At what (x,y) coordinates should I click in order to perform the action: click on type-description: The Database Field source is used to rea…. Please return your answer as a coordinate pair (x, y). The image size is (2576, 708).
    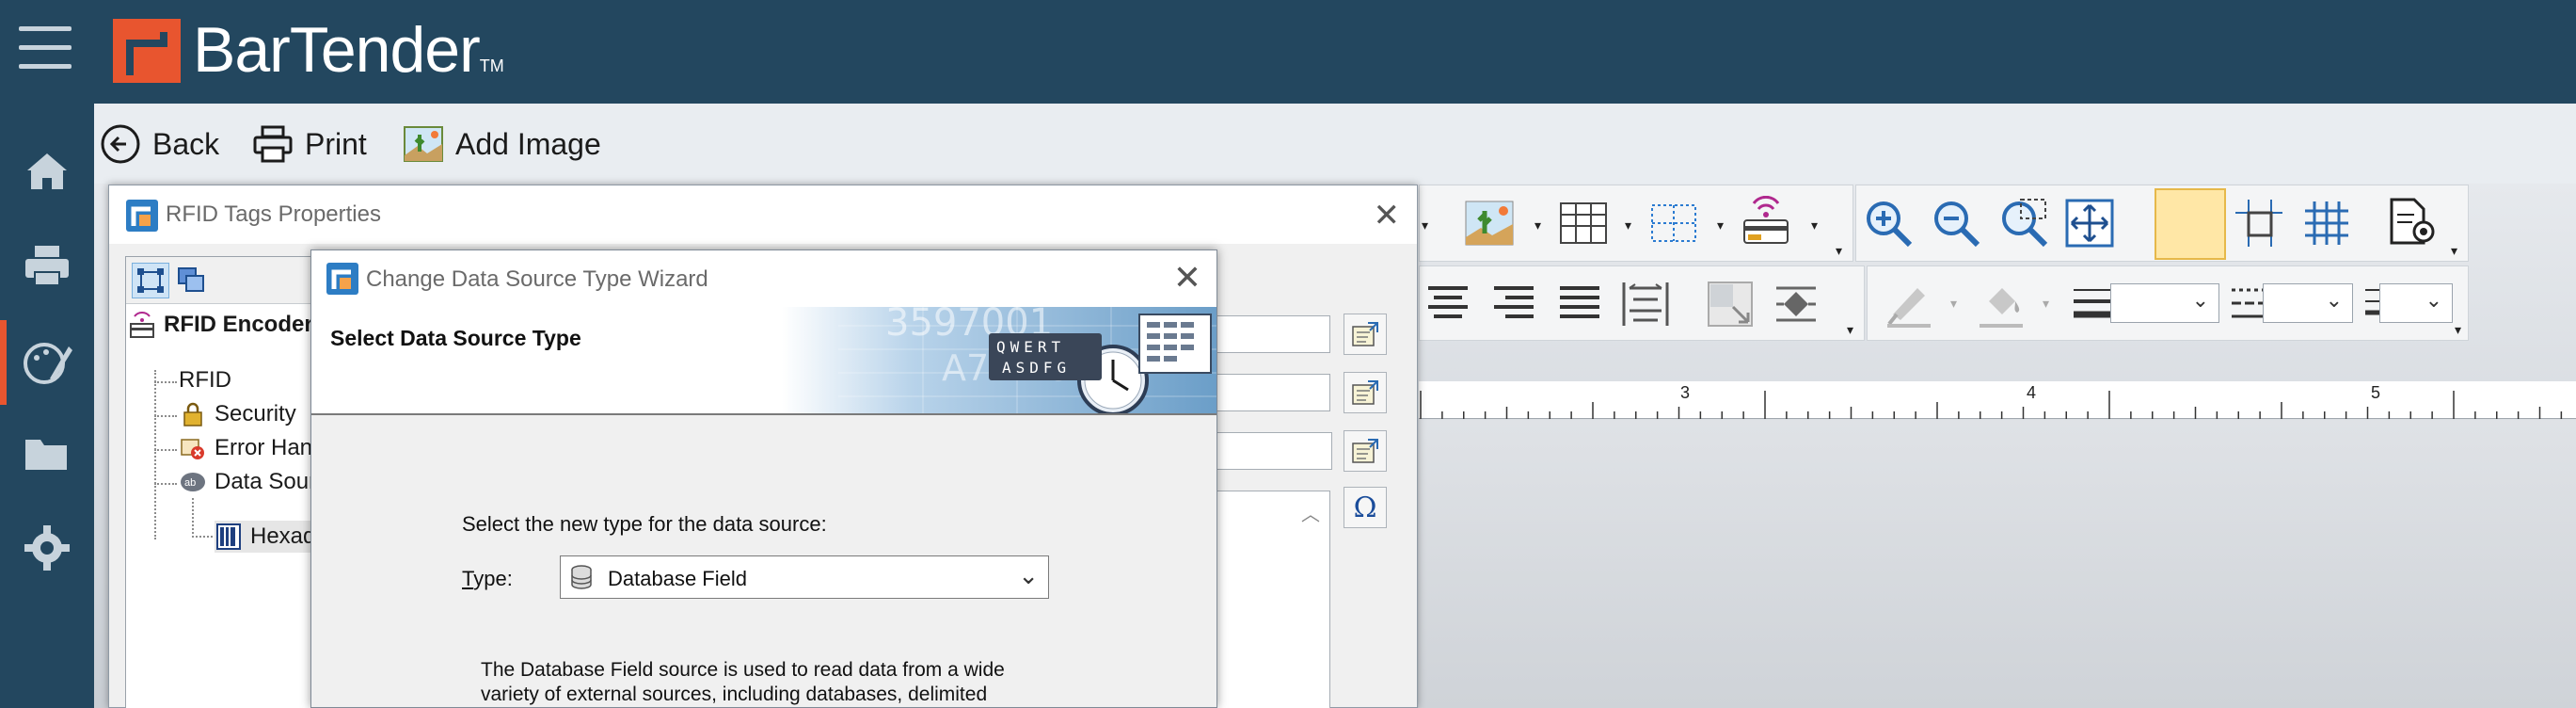
    Looking at the image, I should click on (743, 682).